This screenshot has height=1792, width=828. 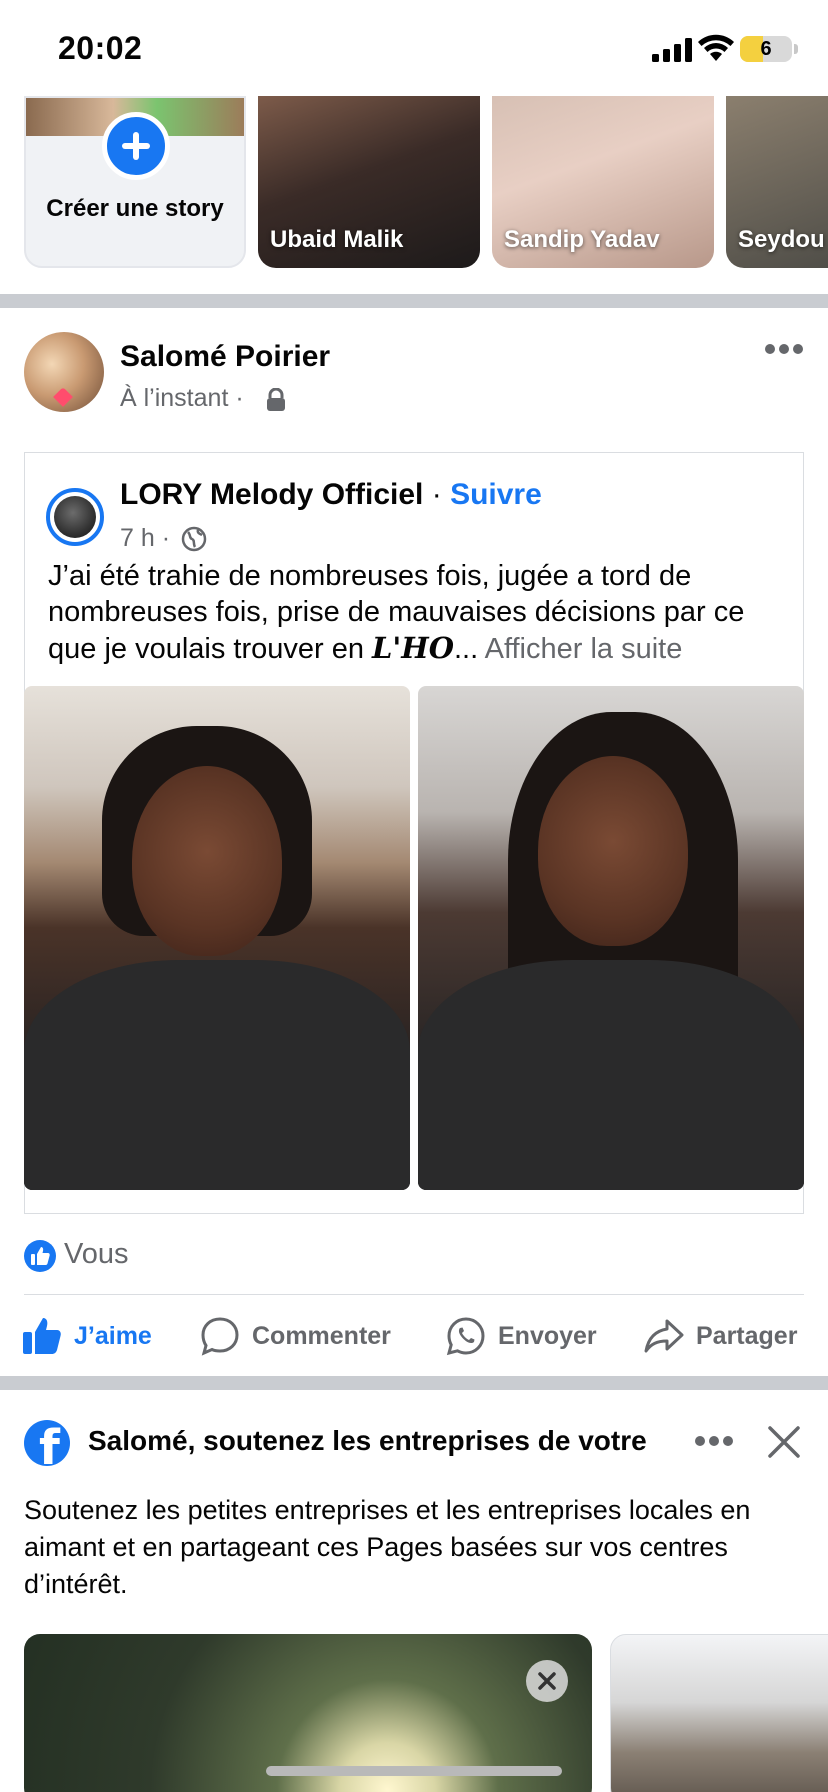 I want to click on shared-author-avatar, so click(x=75, y=517).